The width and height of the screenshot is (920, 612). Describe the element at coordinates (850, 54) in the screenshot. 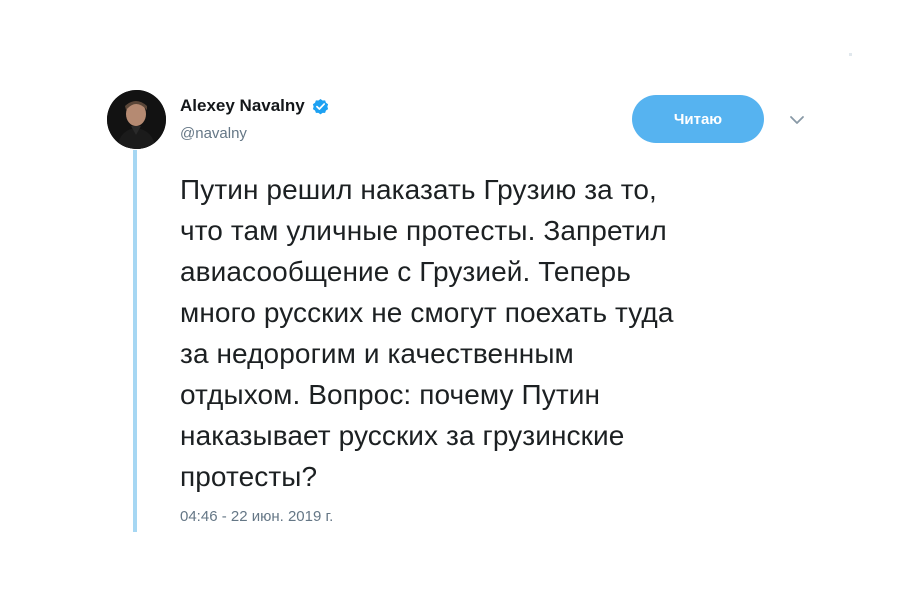

I see `decorative-dot` at that location.